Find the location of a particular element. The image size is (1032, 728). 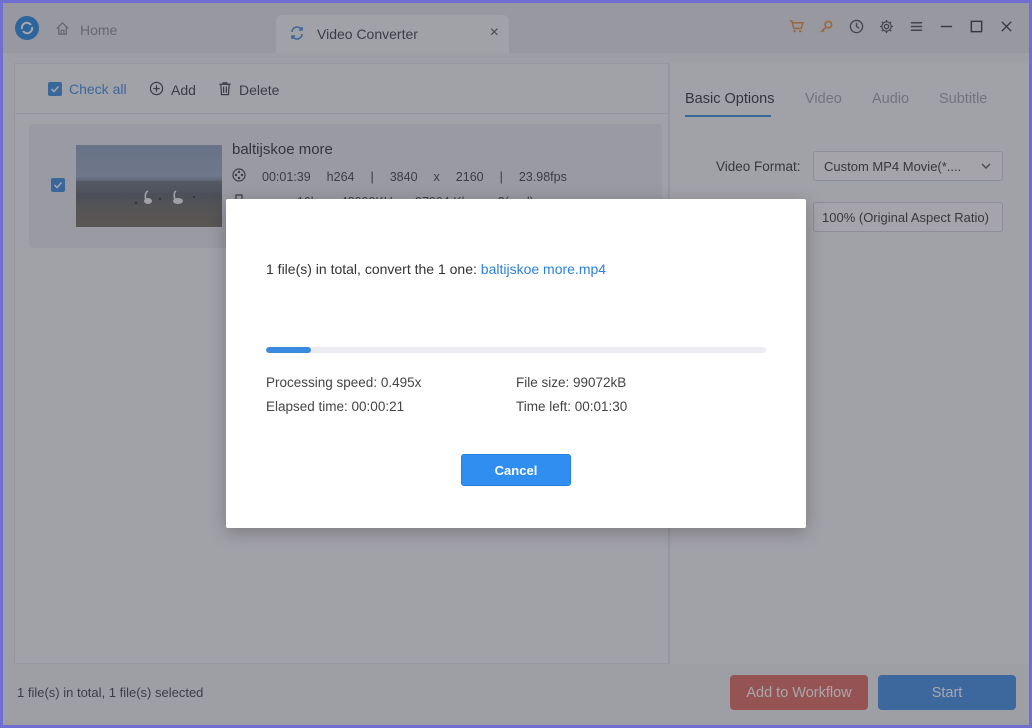

time-left: Time left: 00:01:30 is located at coordinates (572, 406).